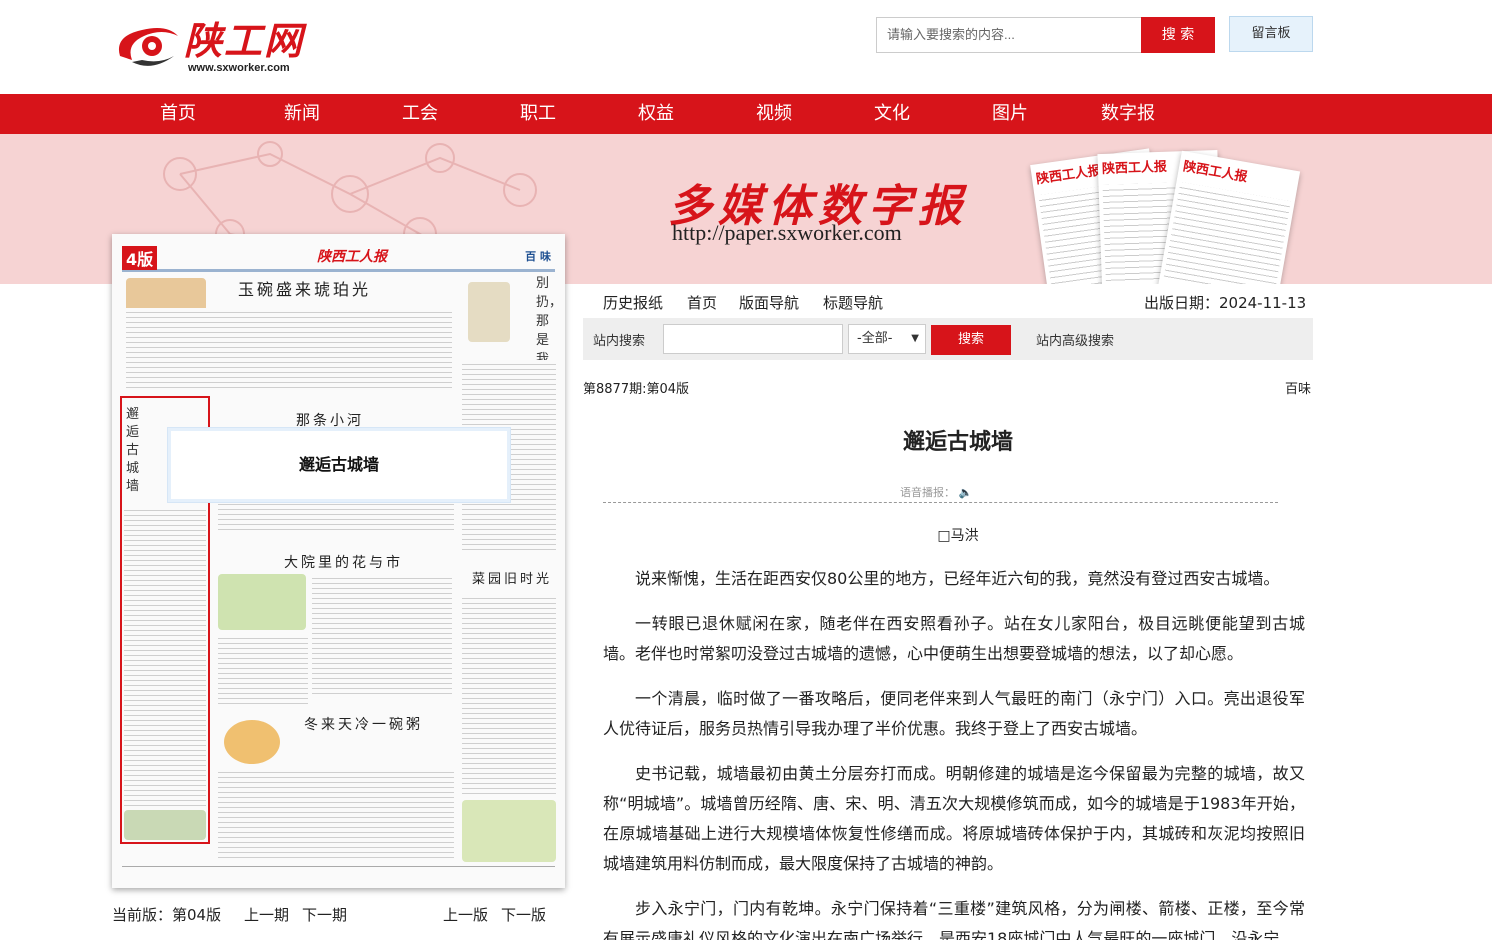 This screenshot has height=940, width=1492. What do you see at coordinates (465, 914) in the screenshot?
I see `prev-page-link: 上一版` at bounding box center [465, 914].